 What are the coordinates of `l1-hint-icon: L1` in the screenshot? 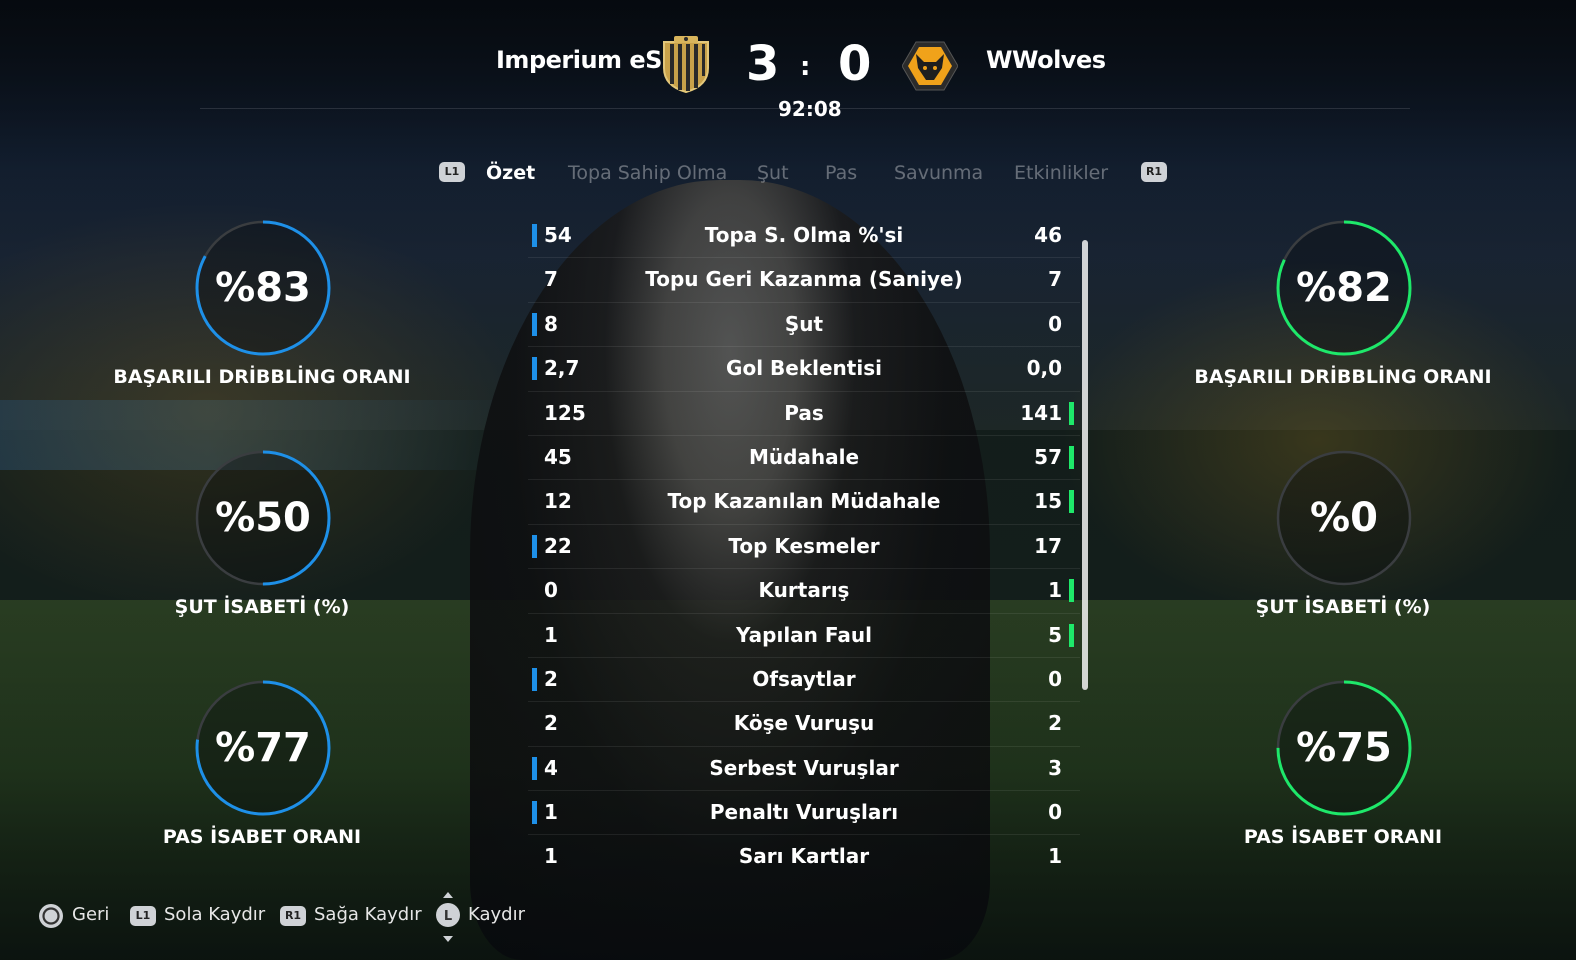 It's located at (143, 916).